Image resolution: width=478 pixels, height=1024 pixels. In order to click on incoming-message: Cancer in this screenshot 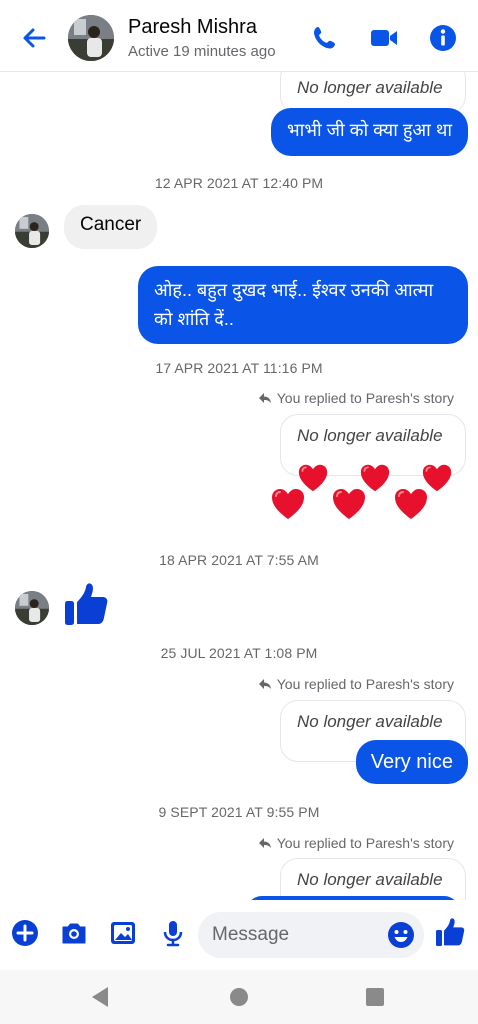, I will do `click(111, 227)`.